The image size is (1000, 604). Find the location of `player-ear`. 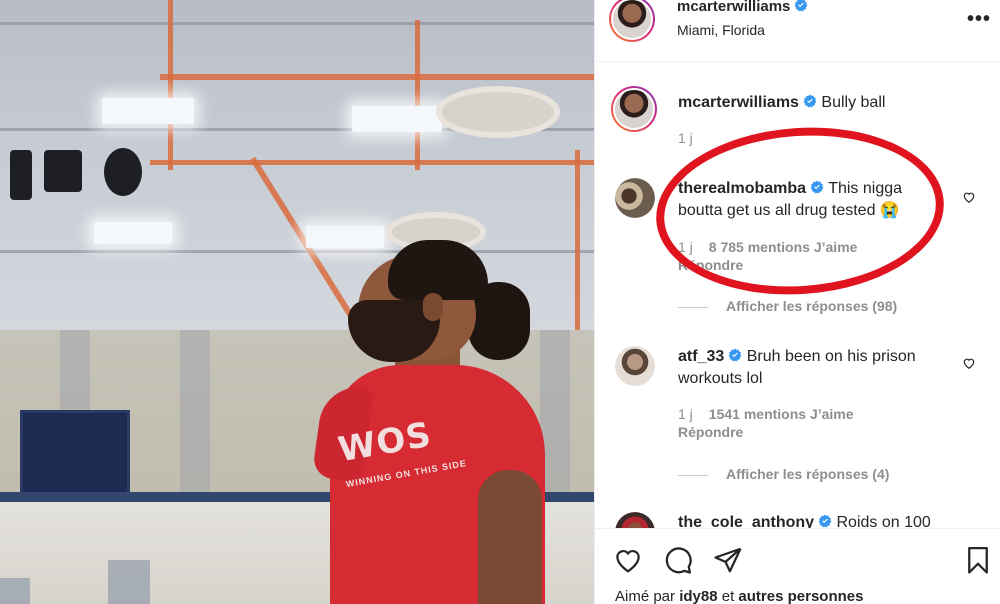

player-ear is located at coordinates (433, 307).